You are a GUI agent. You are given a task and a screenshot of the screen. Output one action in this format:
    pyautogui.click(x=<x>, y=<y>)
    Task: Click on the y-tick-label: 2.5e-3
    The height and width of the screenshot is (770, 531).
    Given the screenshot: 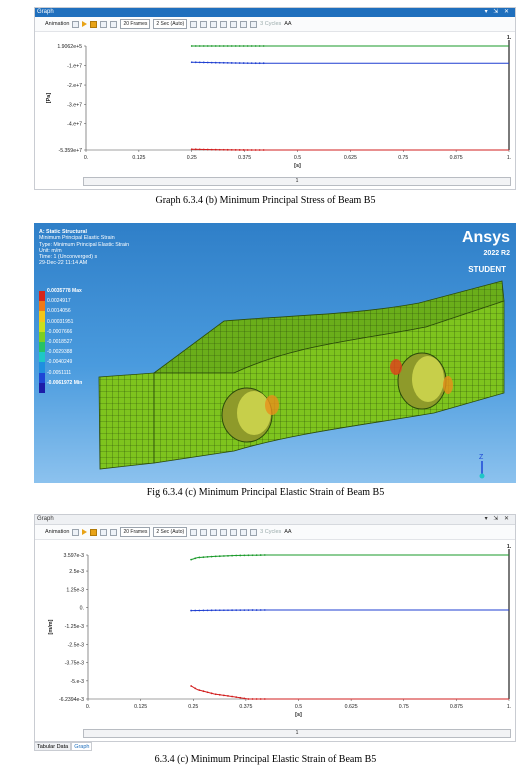 What is the action you would take?
    pyautogui.click(x=76, y=572)
    